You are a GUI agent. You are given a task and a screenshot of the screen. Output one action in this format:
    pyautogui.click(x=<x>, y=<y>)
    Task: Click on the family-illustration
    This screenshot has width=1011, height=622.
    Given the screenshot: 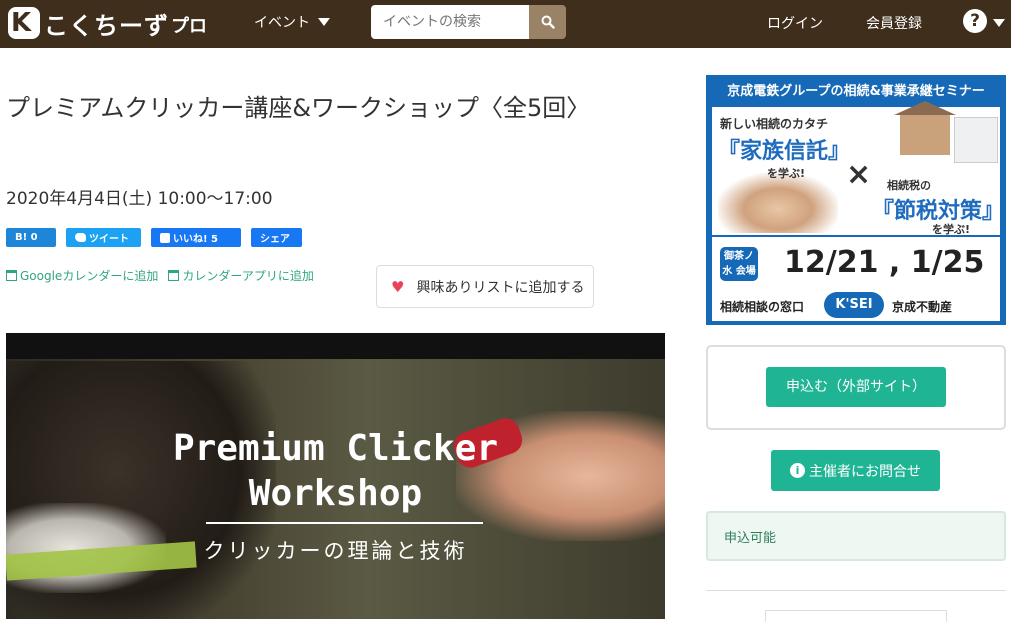 What is the action you would take?
    pyautogui.click(x=778, y=203)
    